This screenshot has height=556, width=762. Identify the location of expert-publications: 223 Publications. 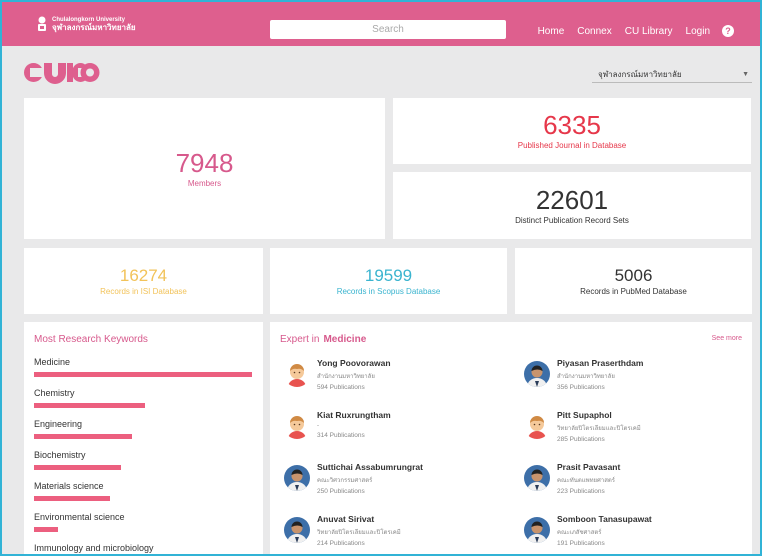
(581, 491).